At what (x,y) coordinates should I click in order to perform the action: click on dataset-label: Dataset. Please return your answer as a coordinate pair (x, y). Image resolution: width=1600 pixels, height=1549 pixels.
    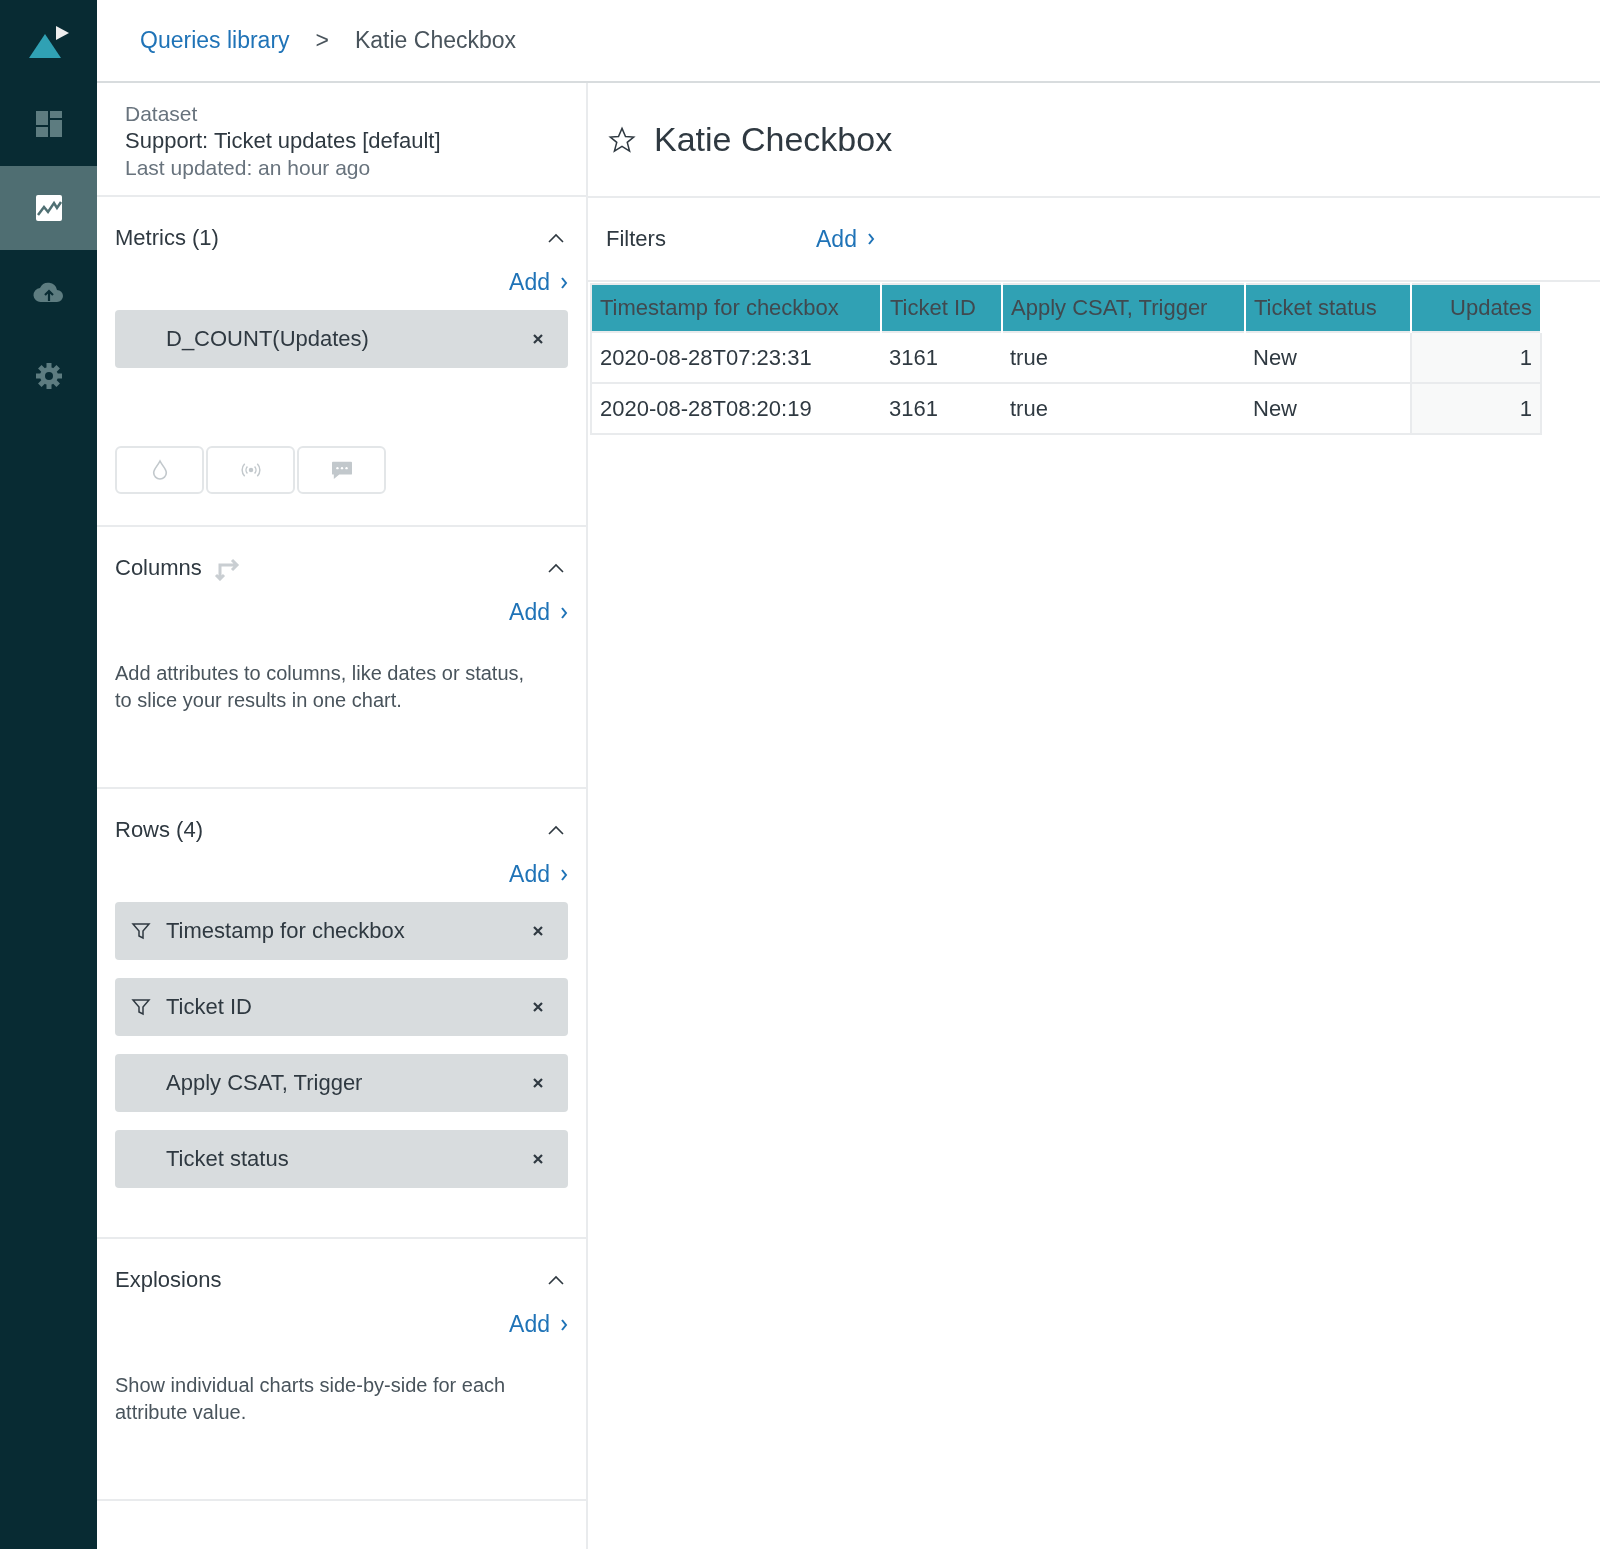
    Looking at the image, I should click on (162, 114).